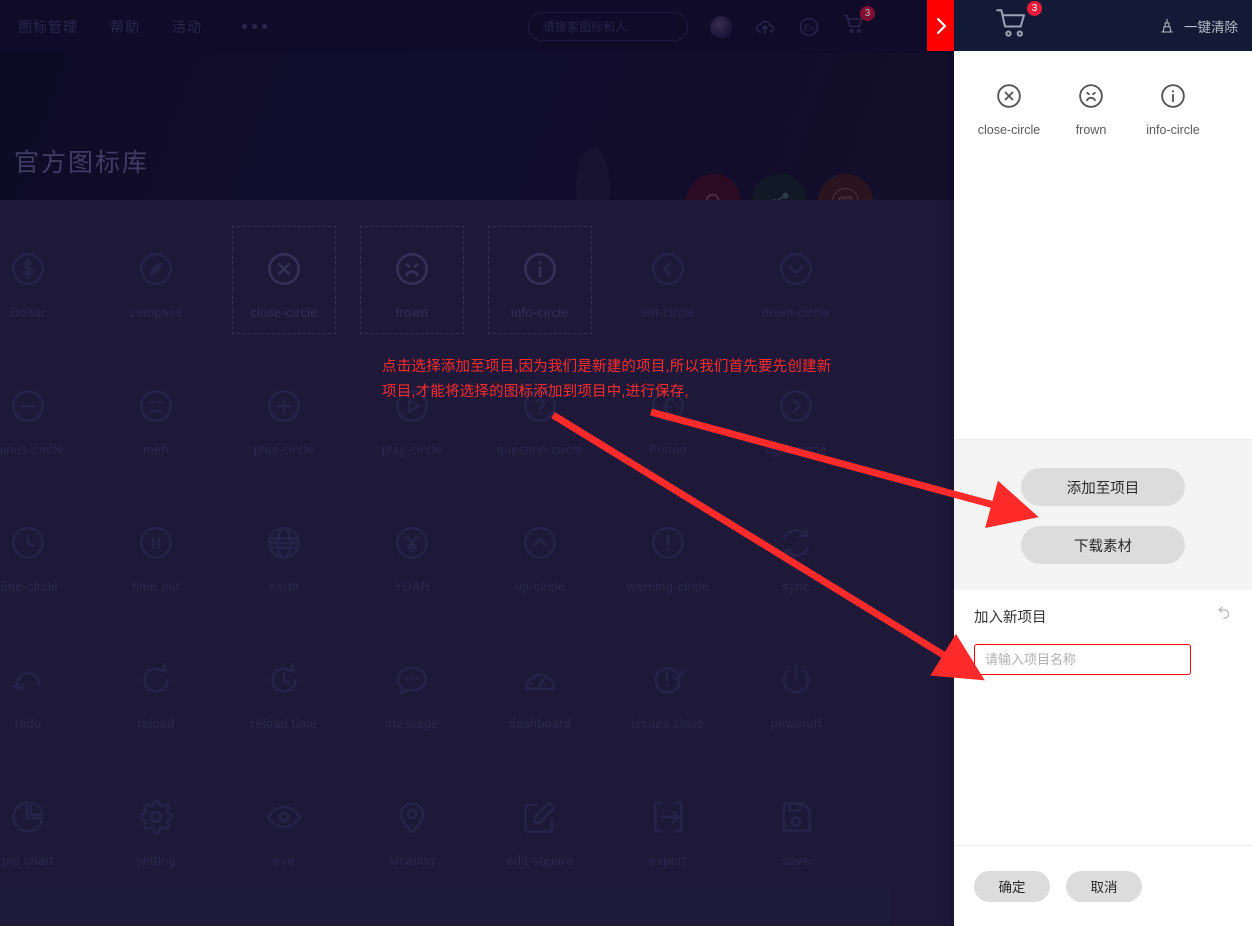 The height and width of the screenshot is (926, 1252). I want to click on panel-action-buttons: 添加至项目 下载素材, so click(1103, 514).